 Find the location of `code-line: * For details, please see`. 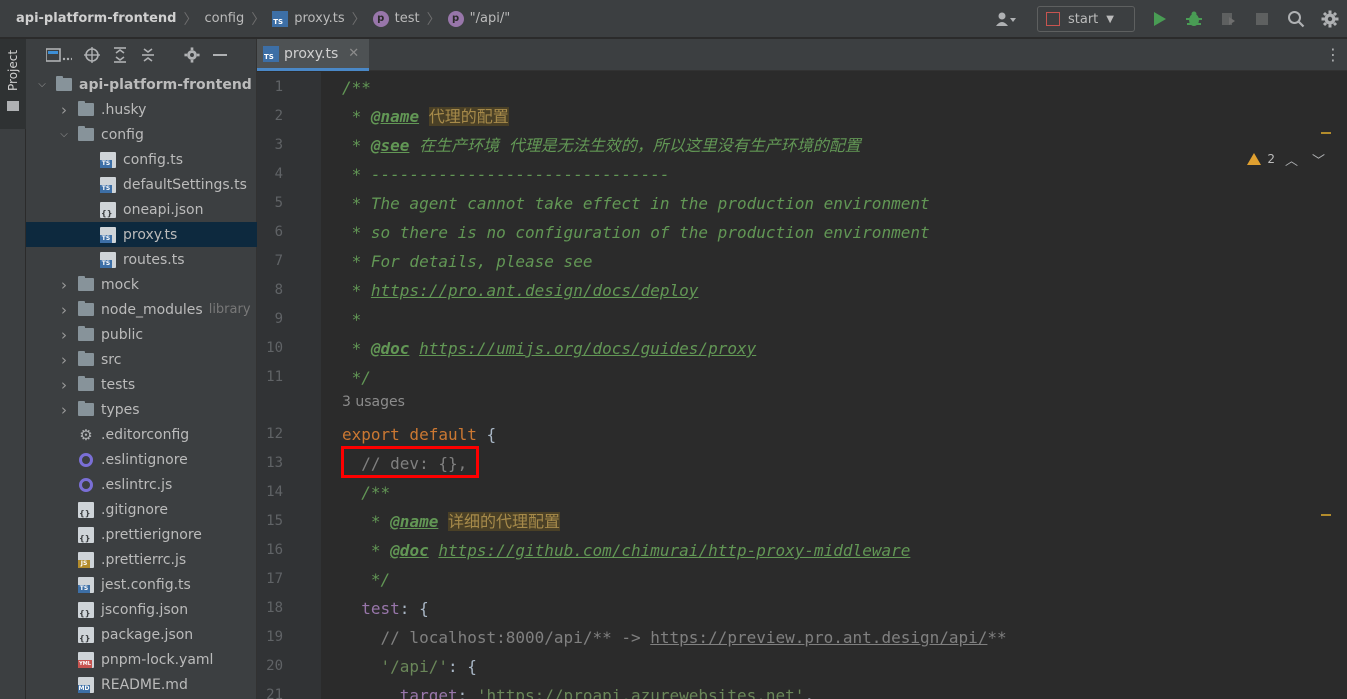

code-line: * For details, please see is located at coordinates (467, 261).